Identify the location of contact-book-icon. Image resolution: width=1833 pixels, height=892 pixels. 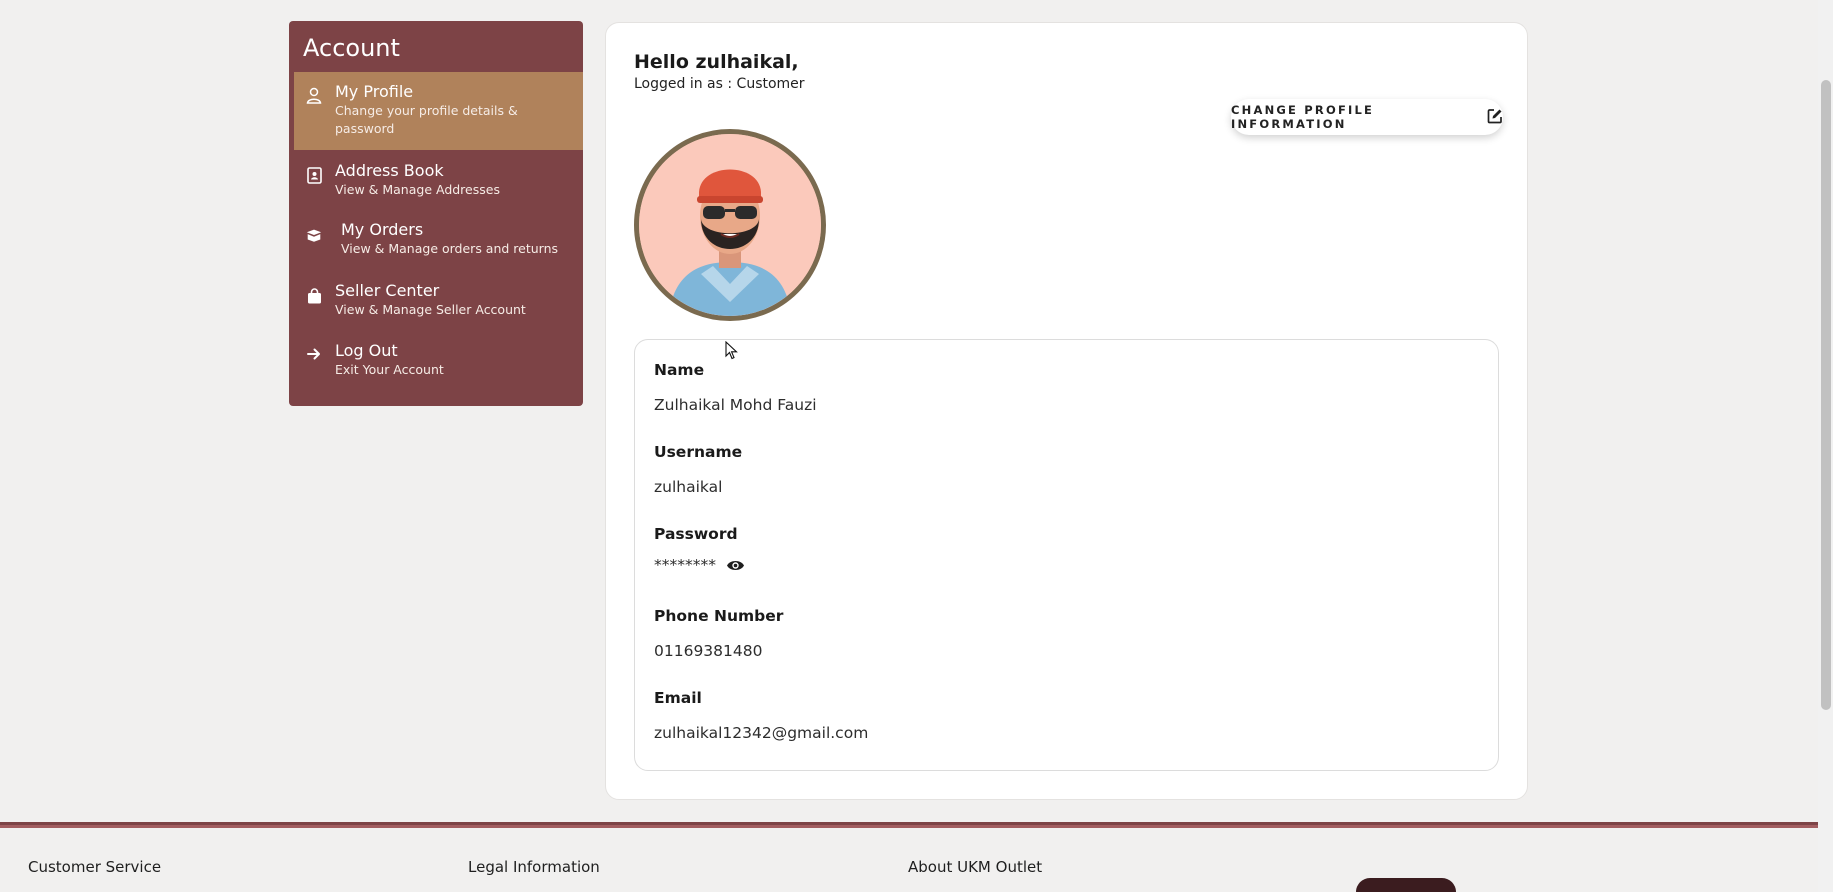
(314, 175).